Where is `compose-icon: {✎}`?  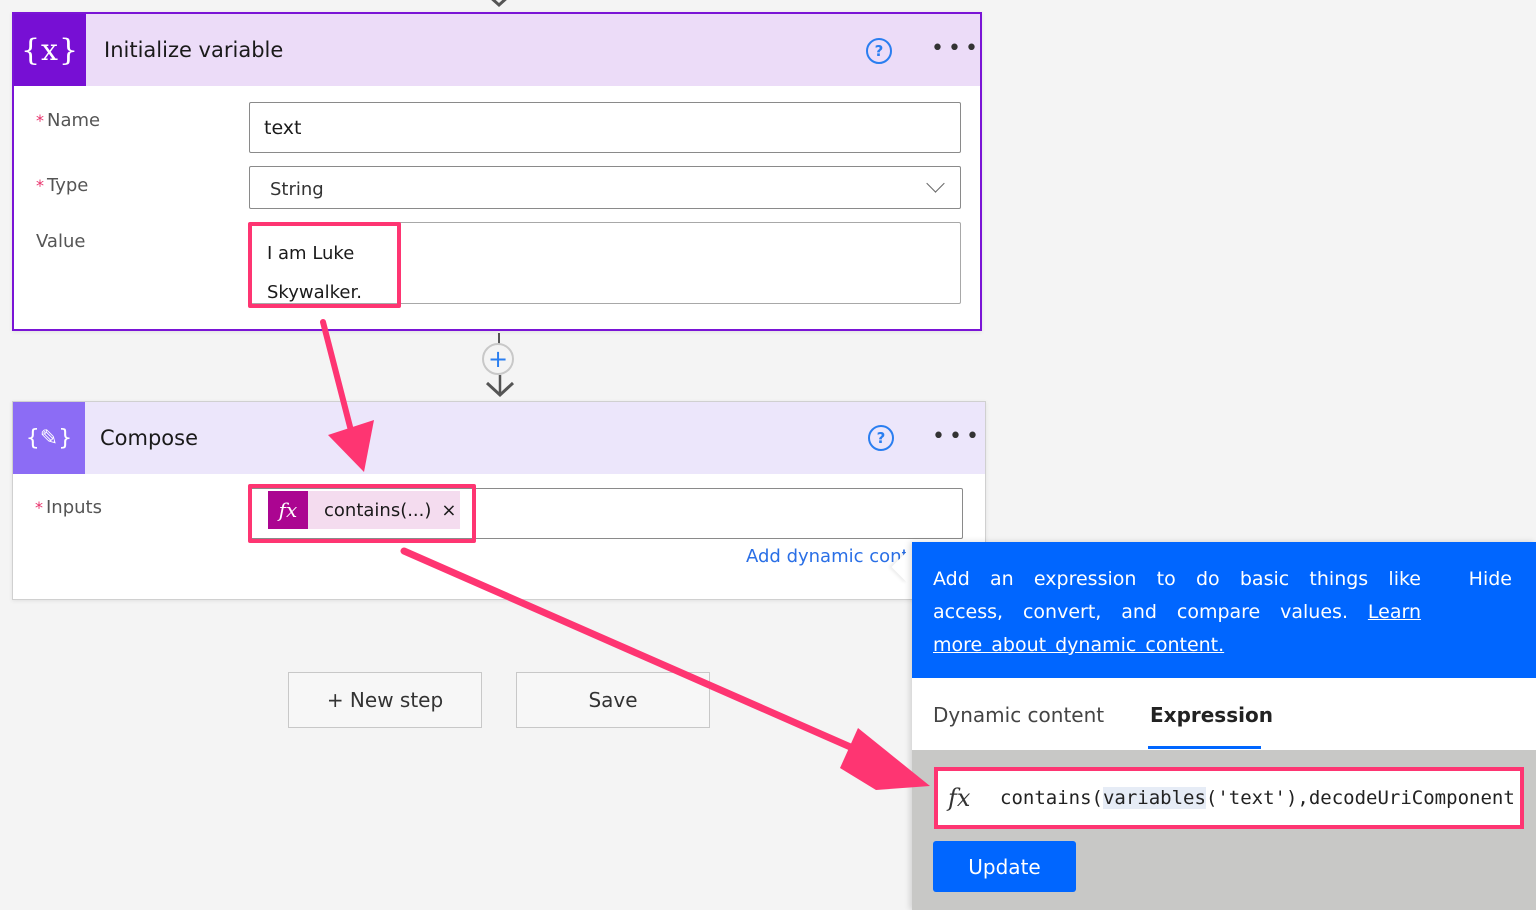
compose-icon: {✎} is located at coordinates (49, 438).